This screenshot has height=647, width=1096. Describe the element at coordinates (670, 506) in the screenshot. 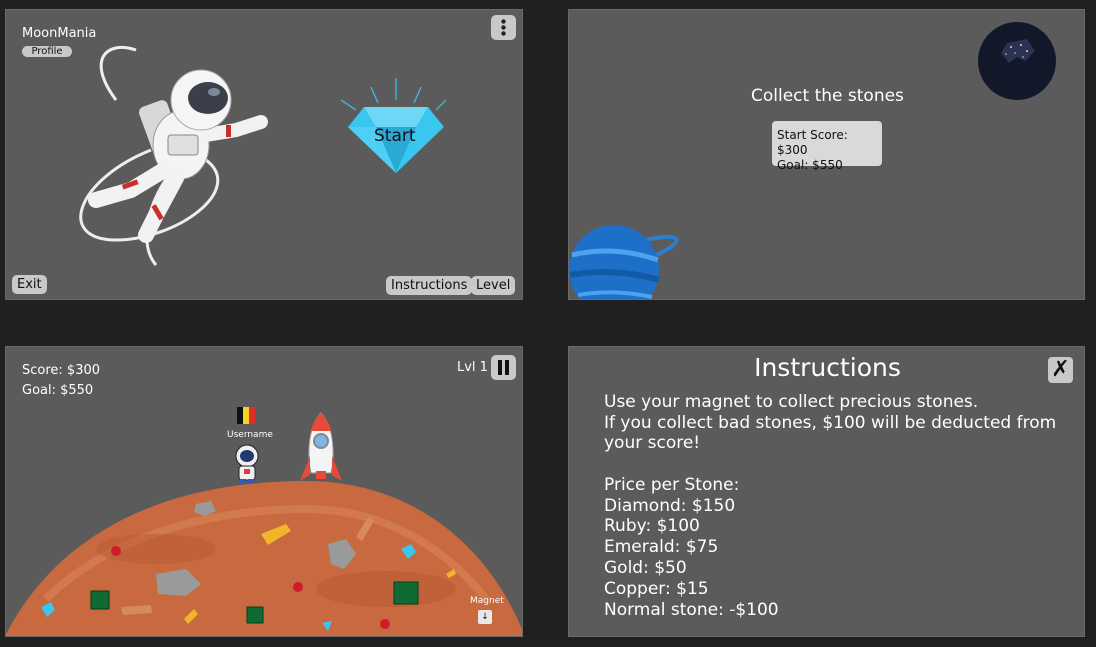

I see `price-line: Diamond: $150` at that location.